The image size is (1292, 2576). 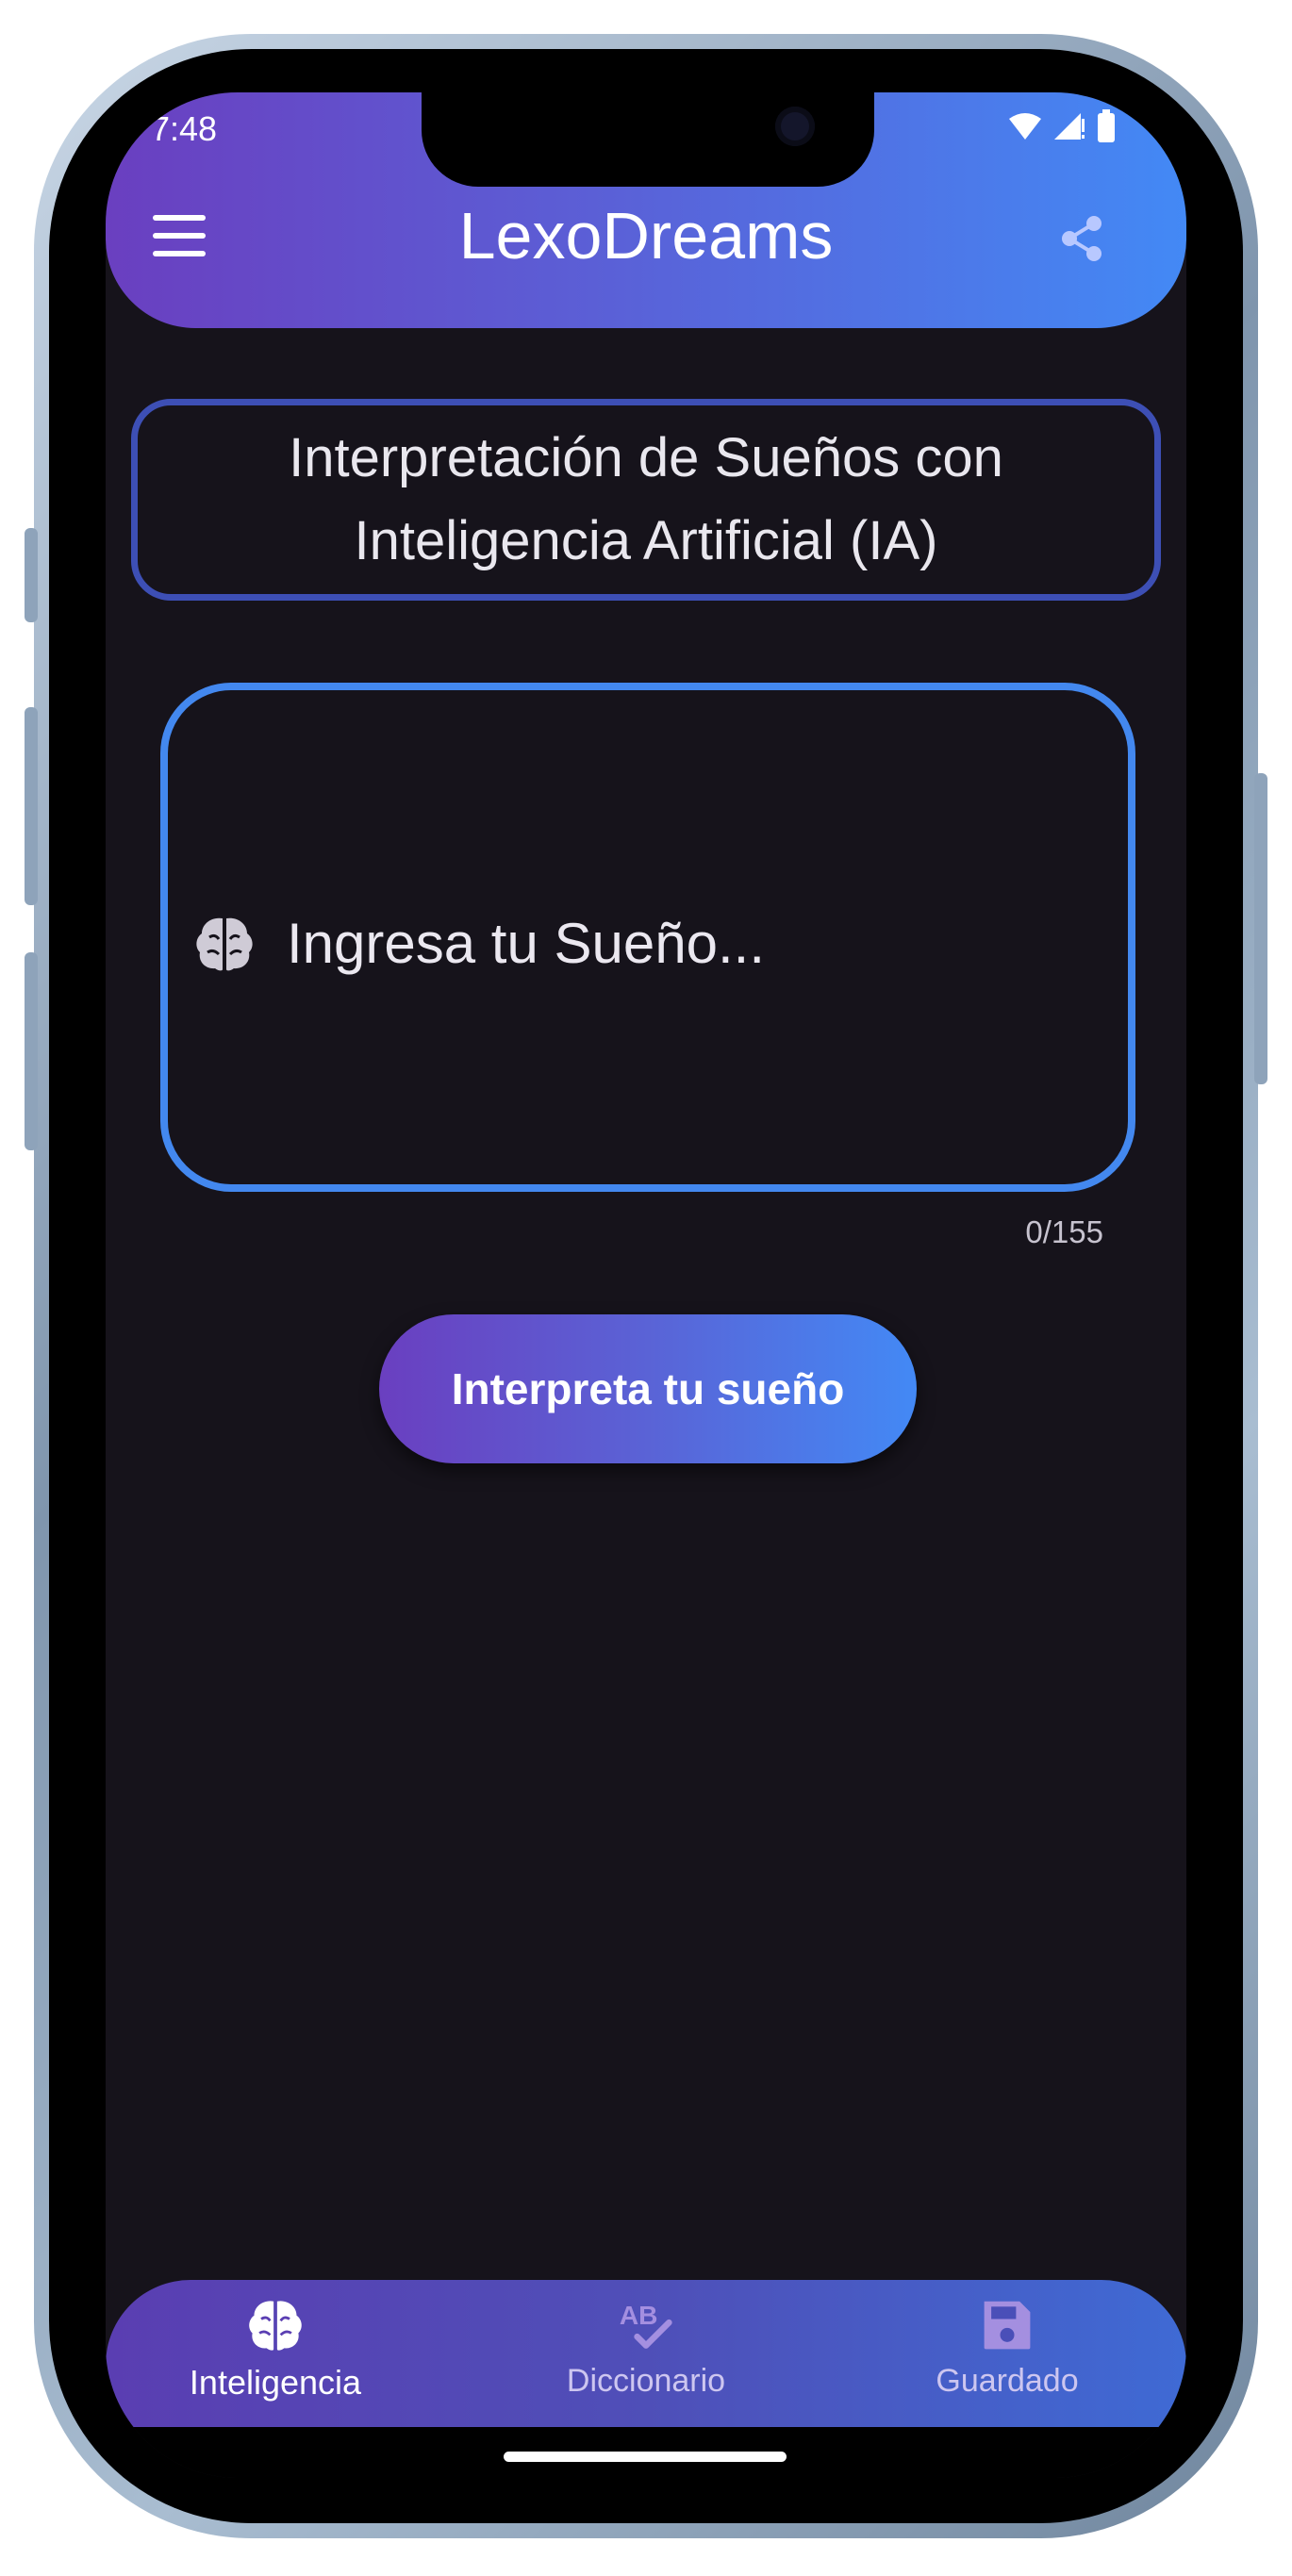 What do you see at coordinates (275, 2353) in the screenshot?
I see `nav-item-inteligencia: Inteligencia` at bounding box center [275, 2353].